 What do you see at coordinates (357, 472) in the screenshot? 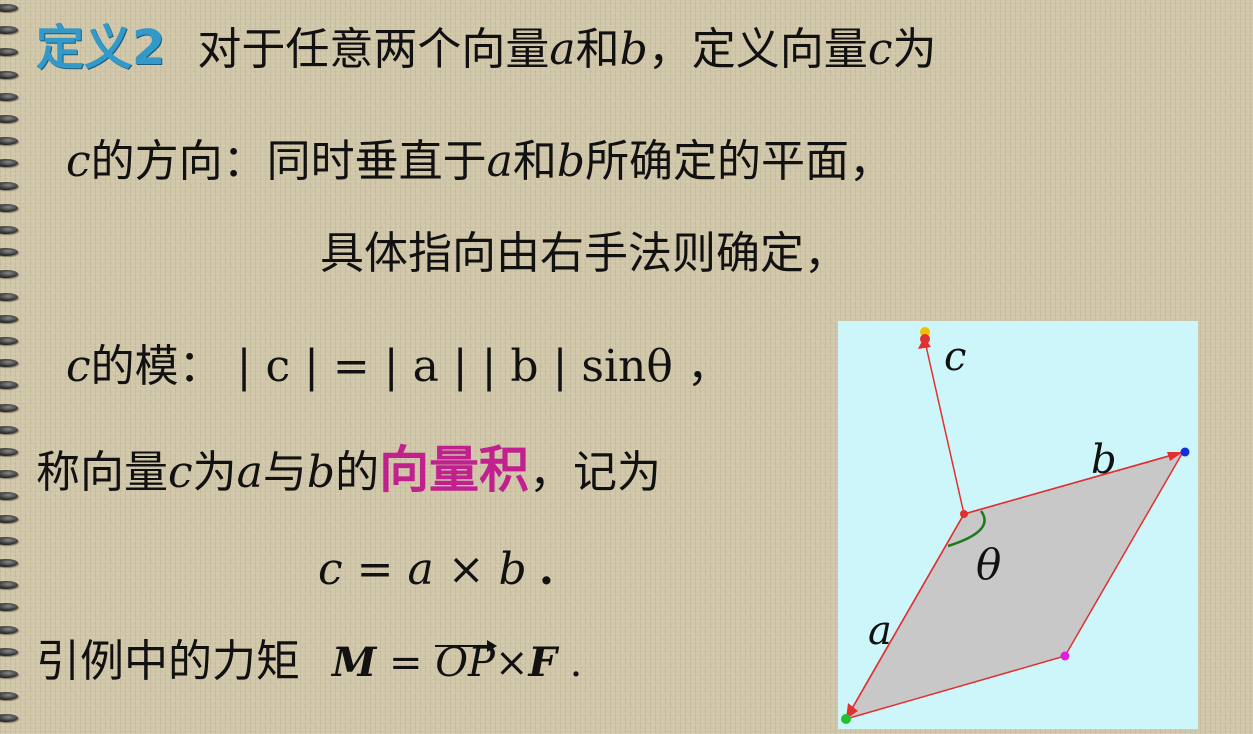
I see `of-text: 的` at bounding box center [357, 472].